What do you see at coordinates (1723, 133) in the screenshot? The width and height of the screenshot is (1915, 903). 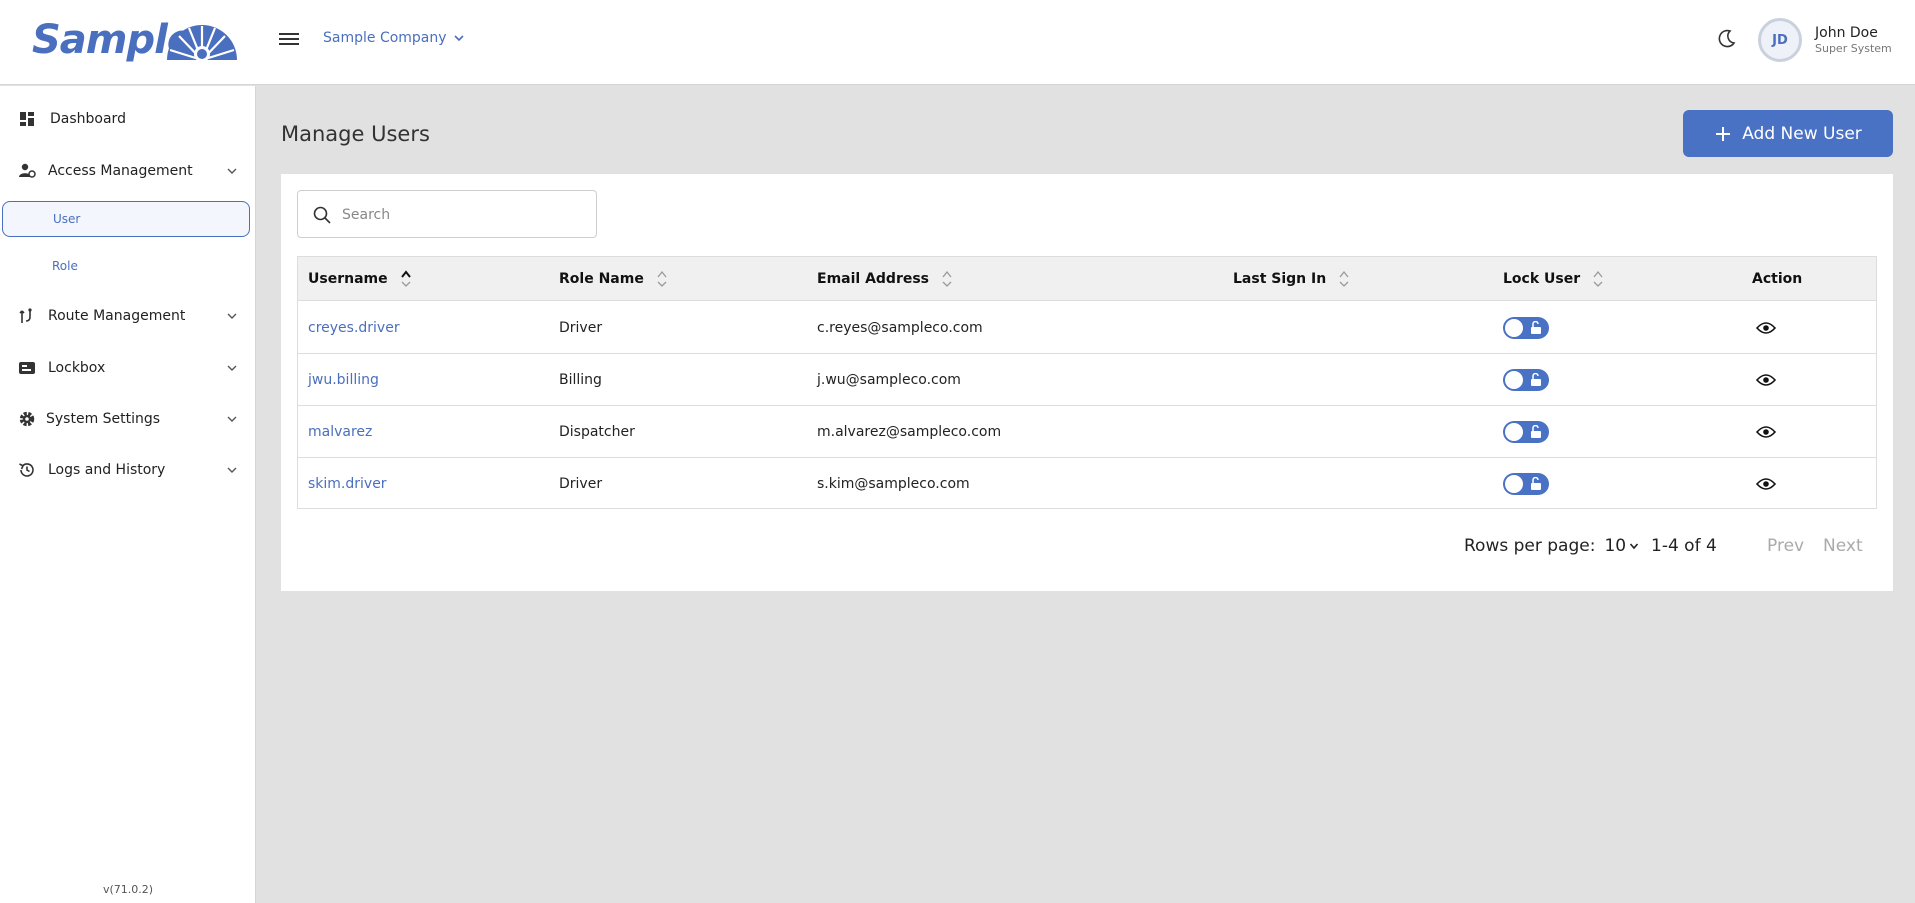 I see `plus-icon` at bounding box center [1723, 133].